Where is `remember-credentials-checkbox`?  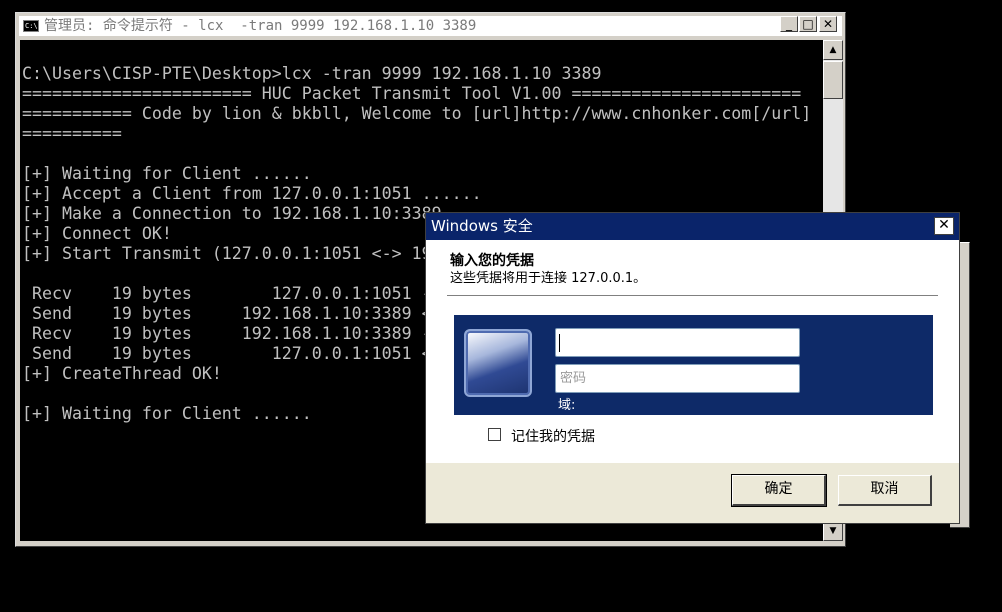 remember-credentials-checkbox is located at coordinates (494, 434).